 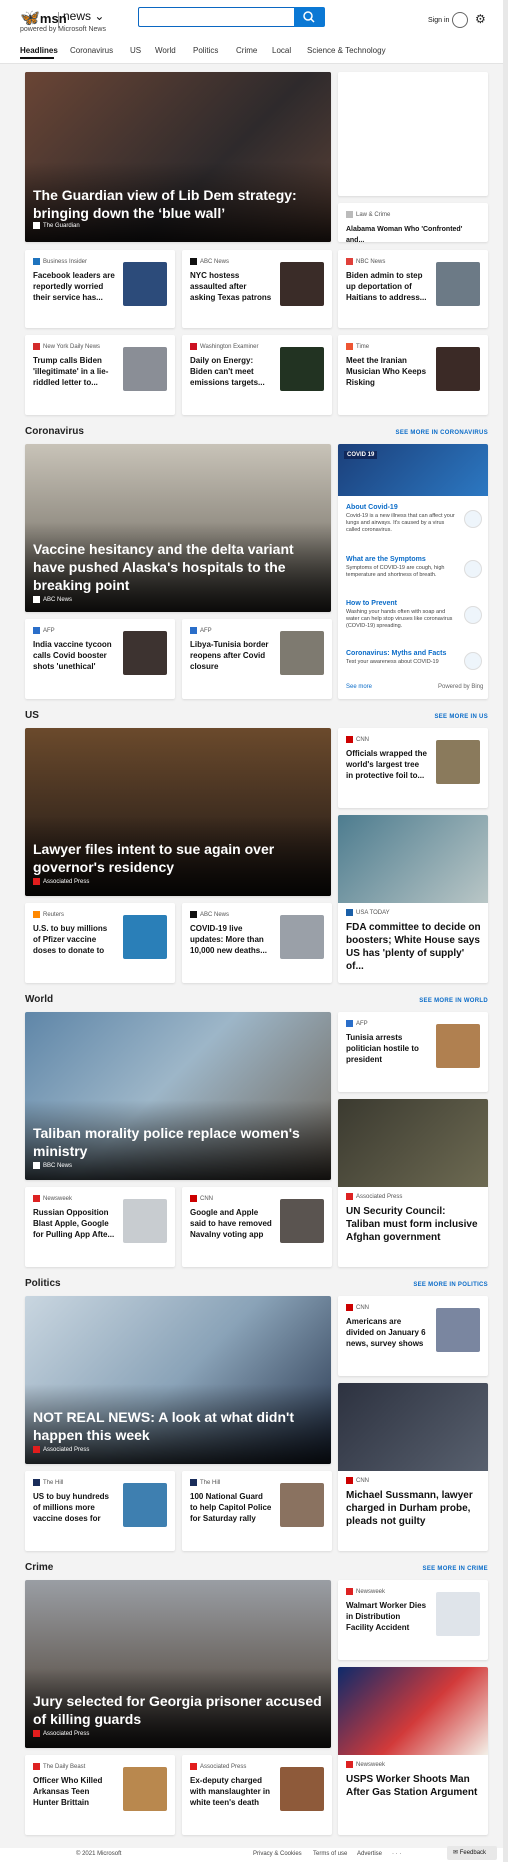 I want to click on tab-local: Local, so click(x=281, y=50).